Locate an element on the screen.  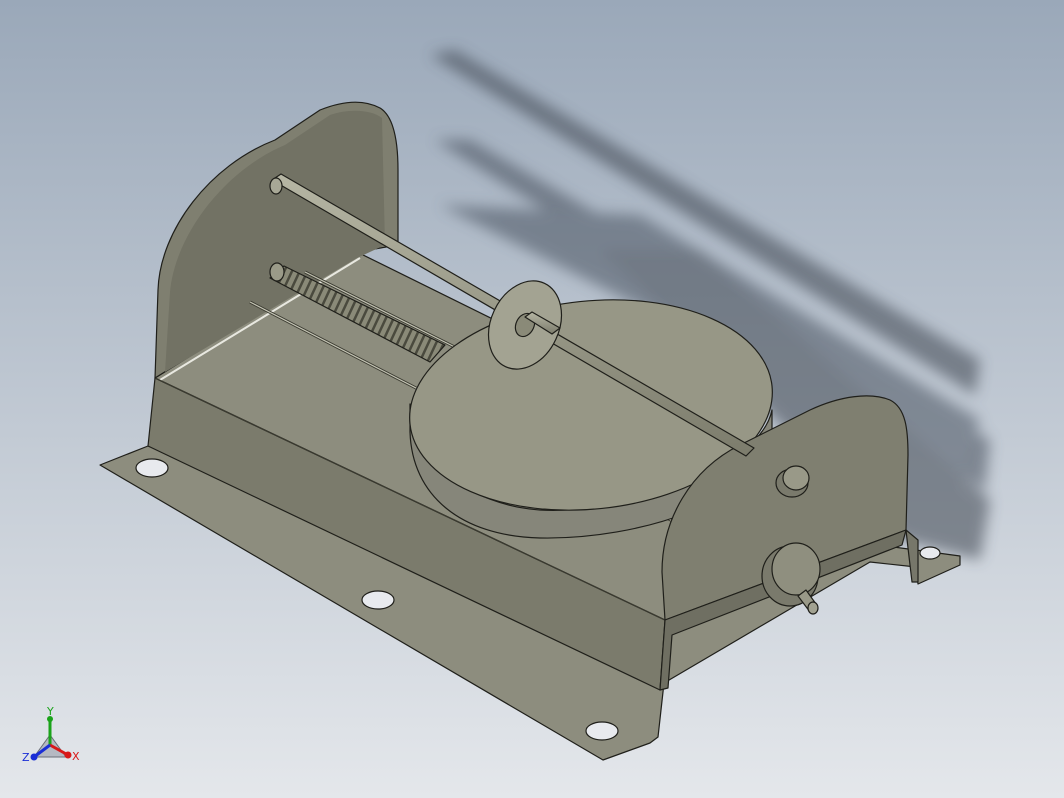
knob is located at coordinates (796, 478).